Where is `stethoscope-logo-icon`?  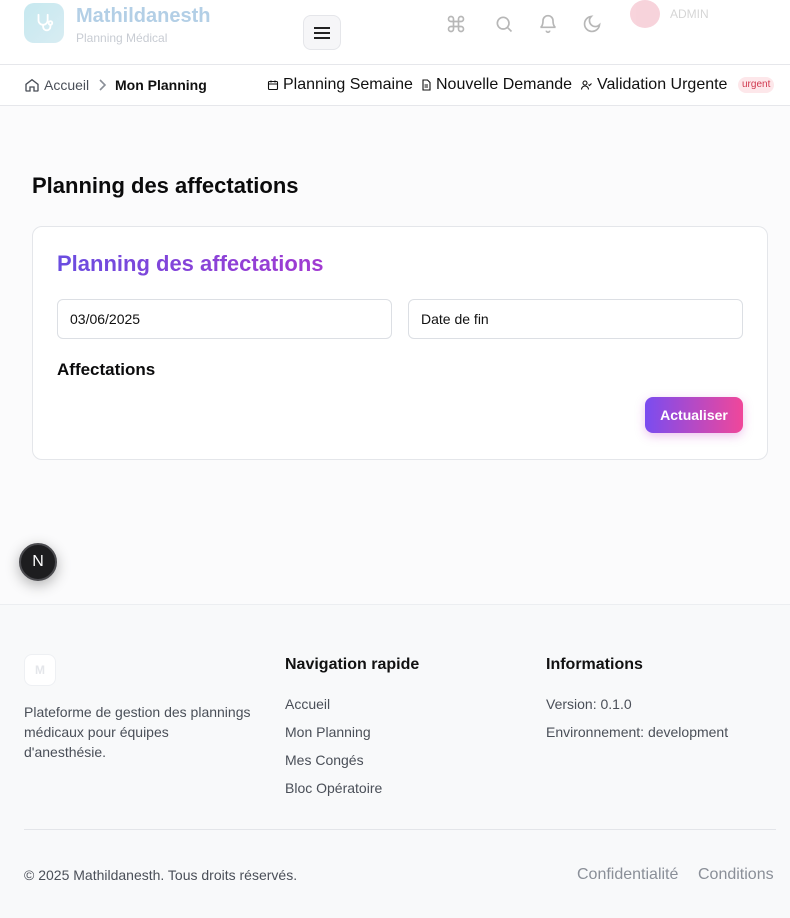
stethoscope-logo-icon is located at coordinates (44, 23).